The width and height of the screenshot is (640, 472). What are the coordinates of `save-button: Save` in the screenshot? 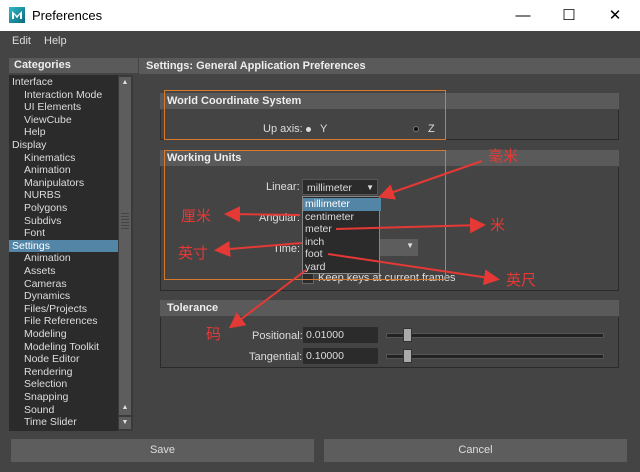 It's located at (162, 450).